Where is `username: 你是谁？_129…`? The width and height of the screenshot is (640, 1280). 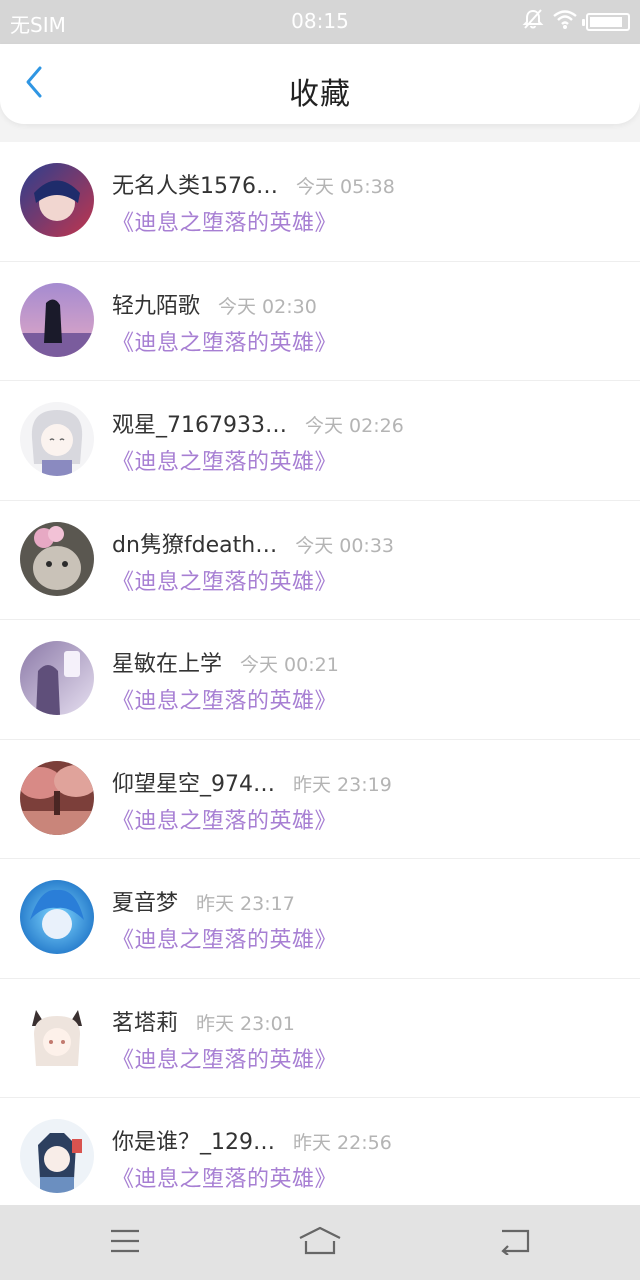
username: 你是谁？_129… is located at coordinates (193, 1140).